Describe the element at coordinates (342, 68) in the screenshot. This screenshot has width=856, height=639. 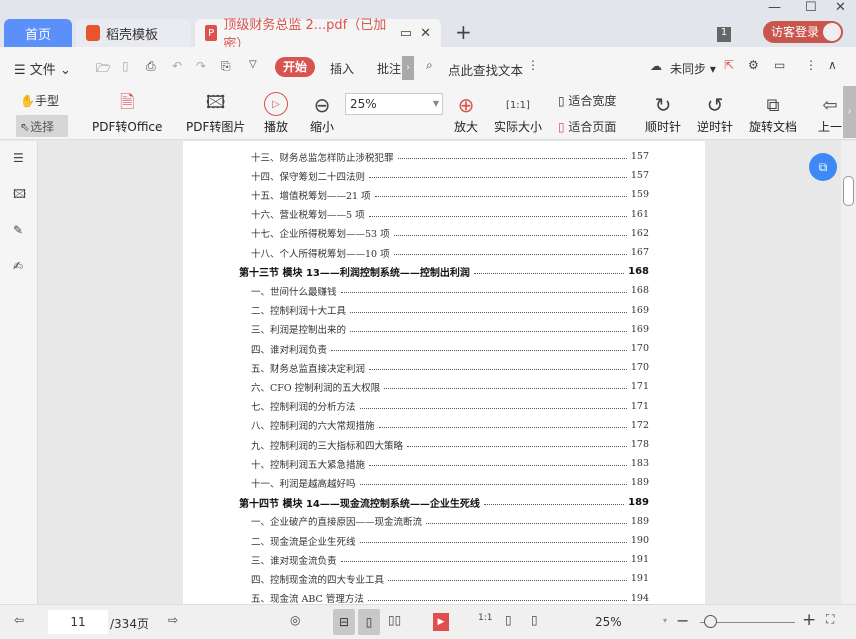
I see `tab-insert: 插入` at that location.